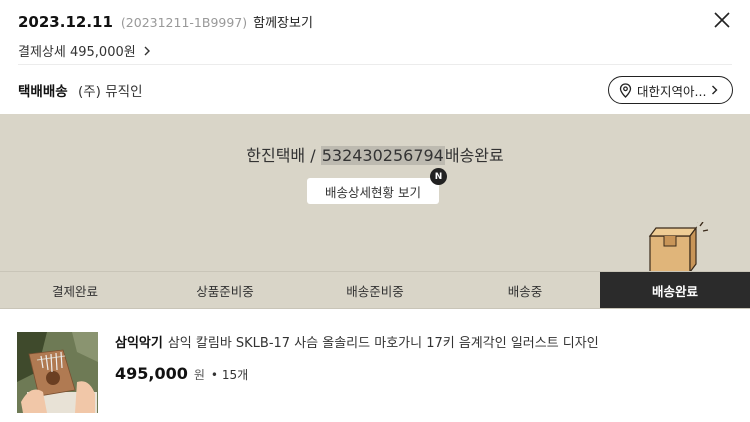  I want to click on delivery-detail-button: 배송상세현황 보기, so click(373, 191).